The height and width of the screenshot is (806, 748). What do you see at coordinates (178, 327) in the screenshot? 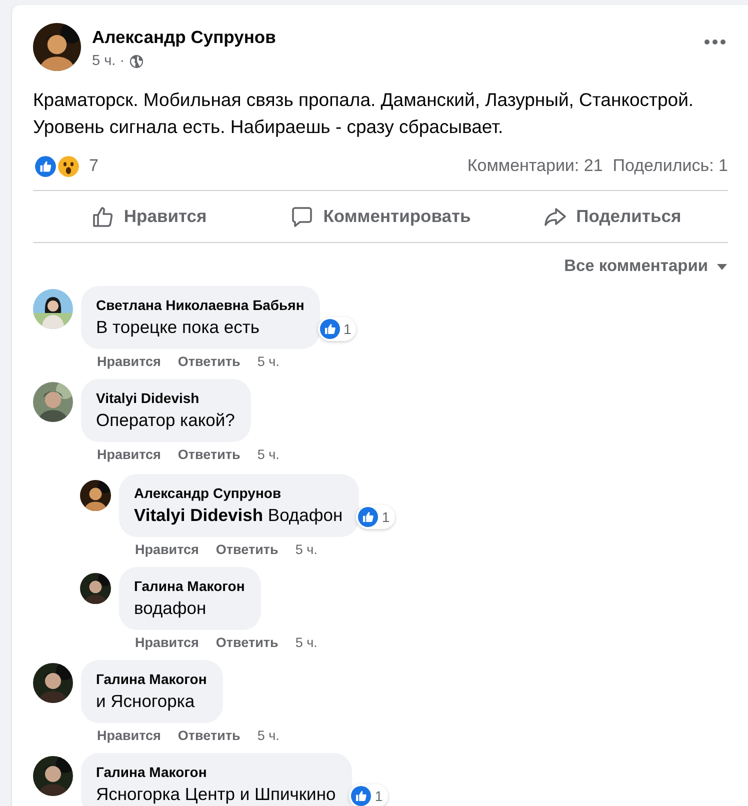
I see `comment-text: В торецке пока есть` at bounding box center [178, 327].